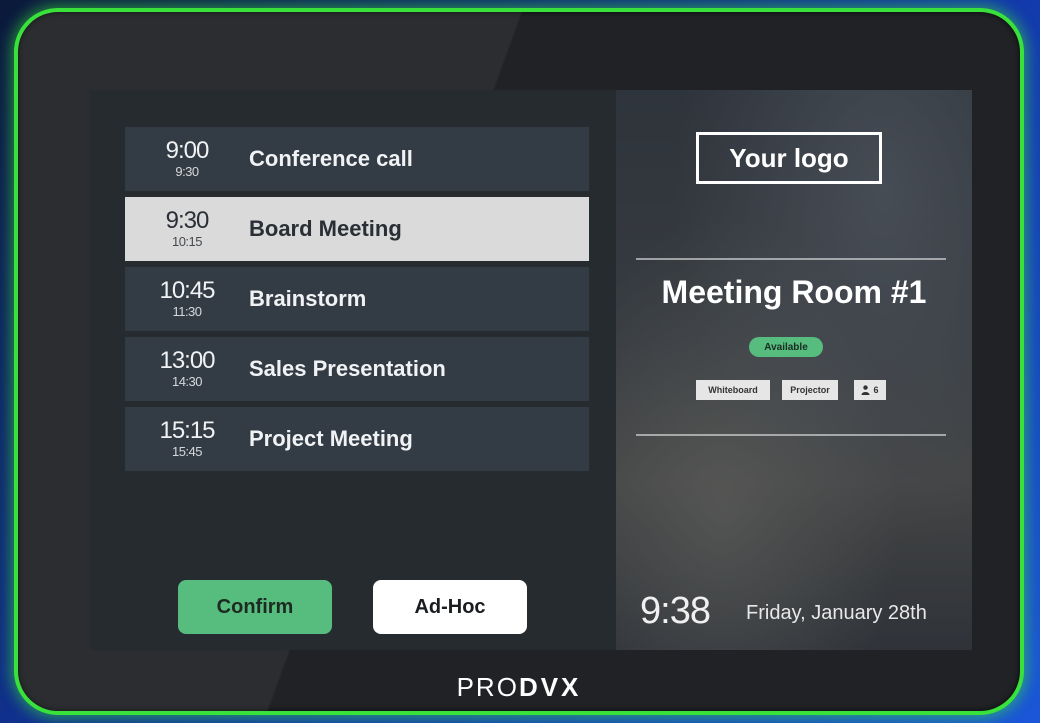  I want to click on logo-placeholder: Your logo, so click(789, 158).